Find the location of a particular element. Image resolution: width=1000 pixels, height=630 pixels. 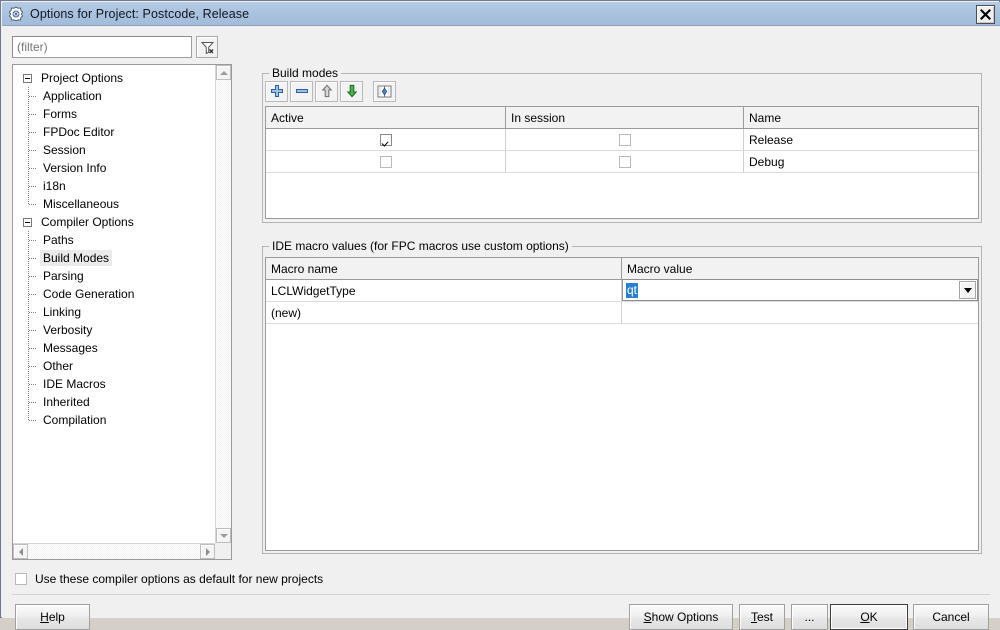

tree-horizontal-scrollbar is located at coordinates (114, 551).